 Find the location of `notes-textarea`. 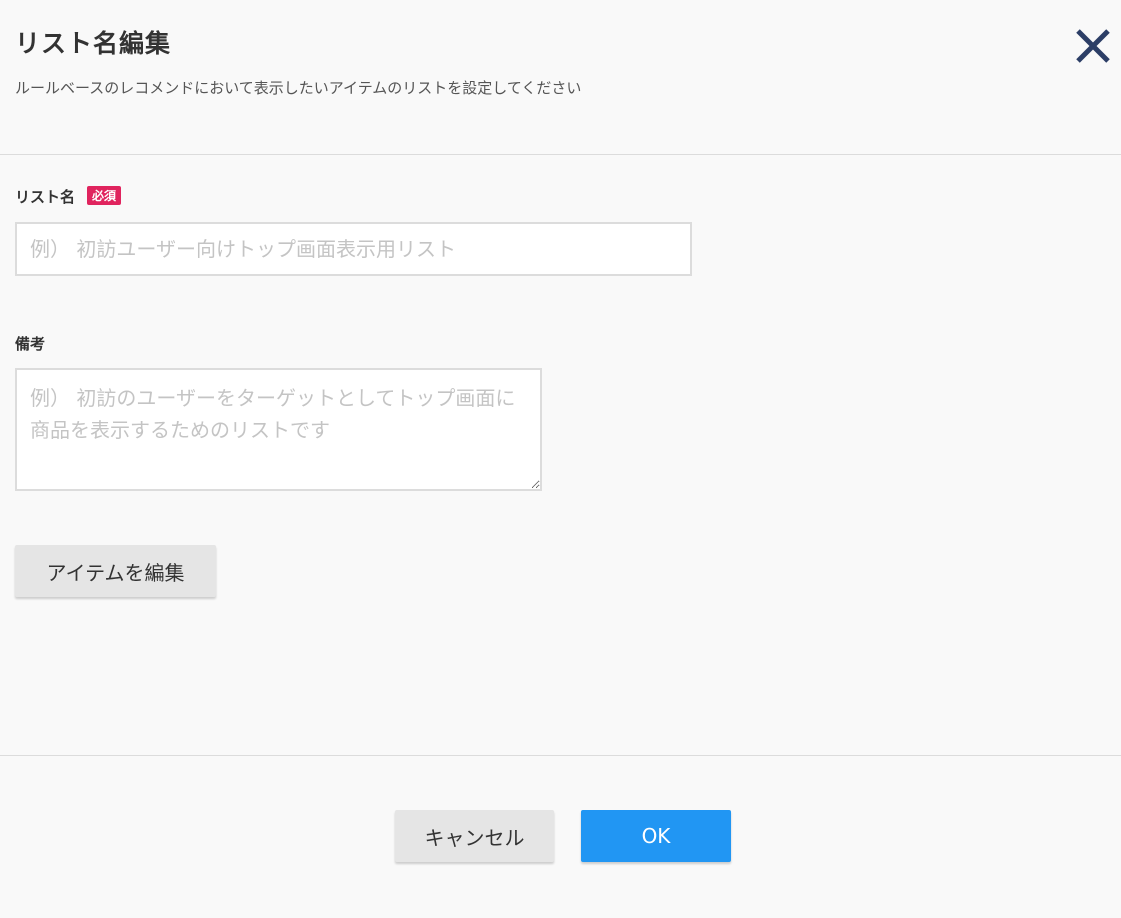

notes-textarea is located at coordinates (278, 429).